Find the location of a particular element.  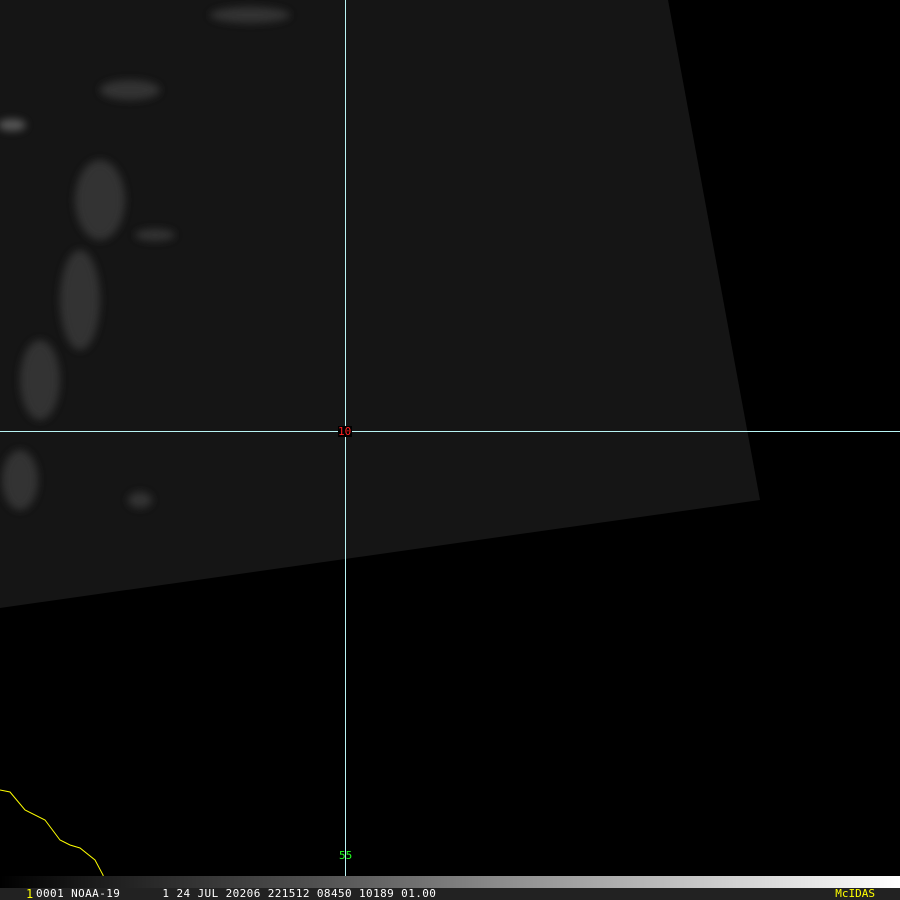

frame-number: 1 is located at coordinates (30, 893).